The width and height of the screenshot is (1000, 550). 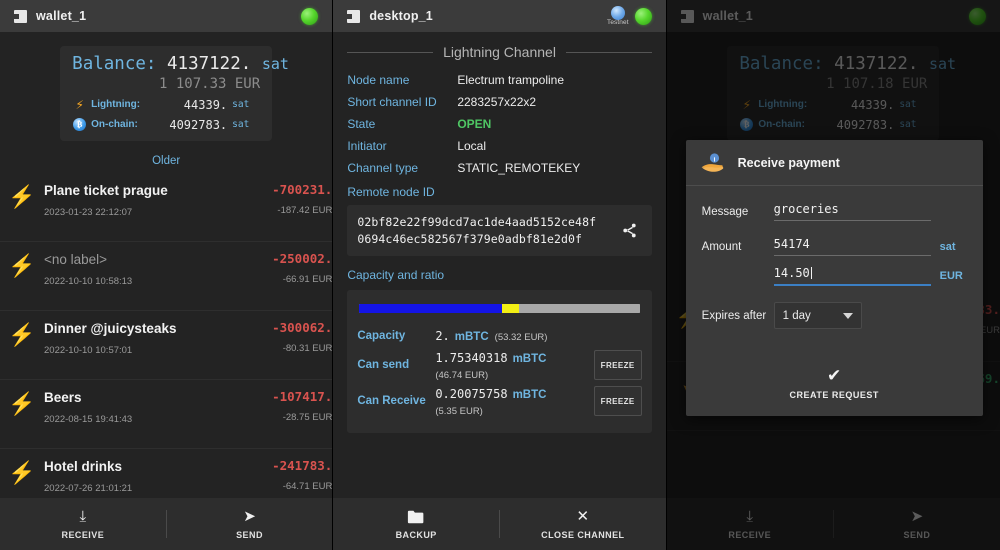 What do you see at coordinates (643, 16) in the screenshot?
I see `green-status-led` at bounding box center [643, 16].